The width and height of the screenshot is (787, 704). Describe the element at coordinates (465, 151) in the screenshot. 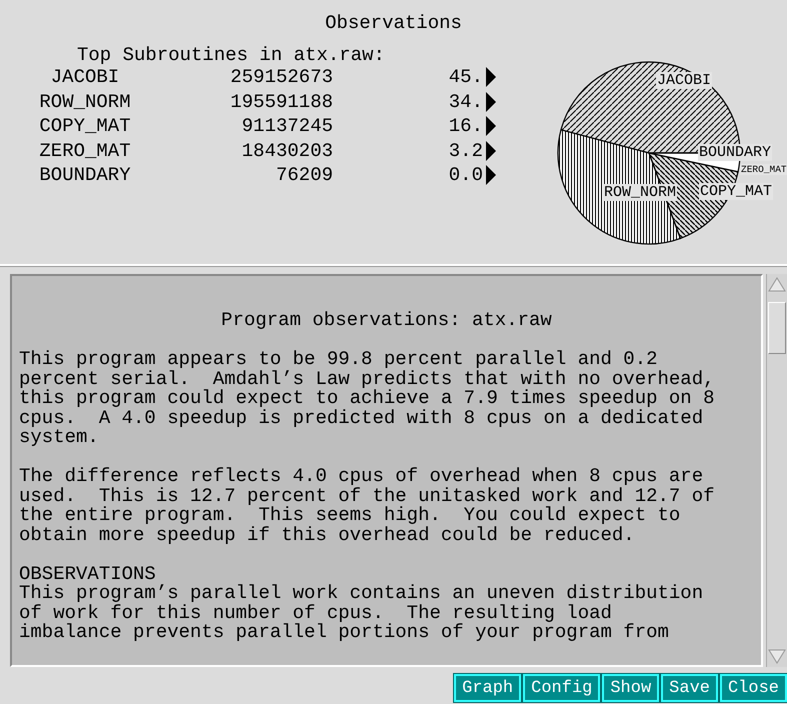

I see `percent-value: 3.2` at that location.